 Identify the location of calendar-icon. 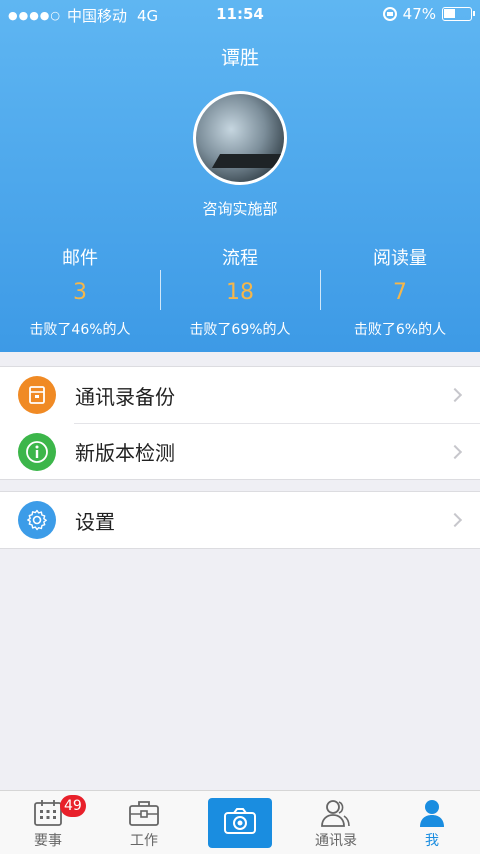
(48, 813).